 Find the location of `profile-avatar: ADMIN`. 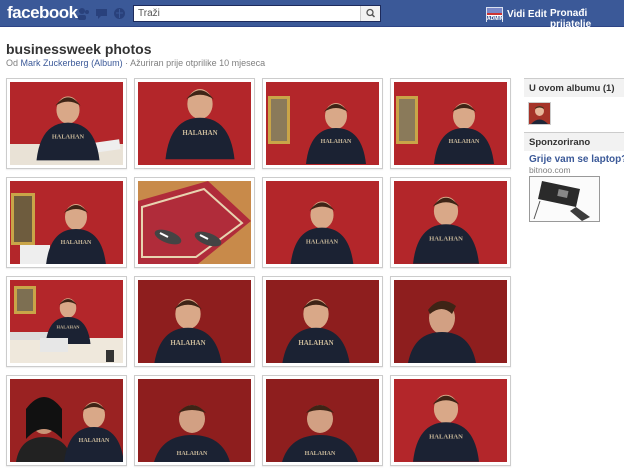

profile-avatar: ADMIN is located at coordinates (495, 14).